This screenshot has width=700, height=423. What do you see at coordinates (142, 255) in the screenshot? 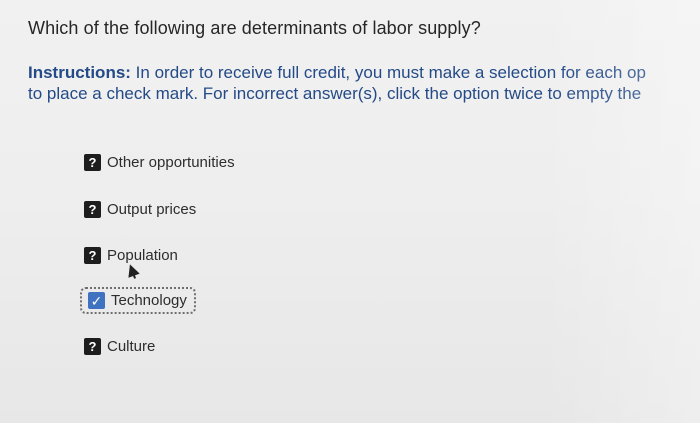
I see `option-label: Population` at bounding box center [142, 255].